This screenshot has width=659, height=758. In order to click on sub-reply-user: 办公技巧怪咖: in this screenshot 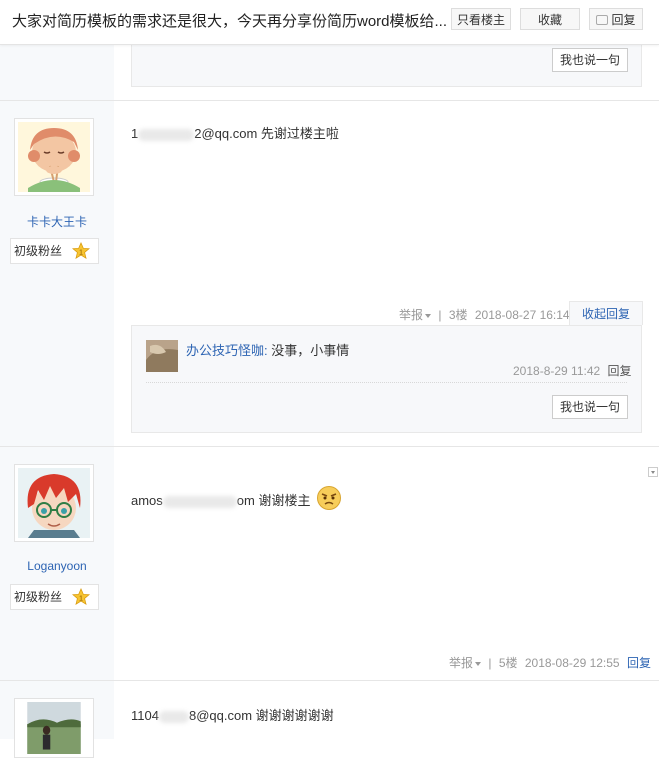, I will do `click(227, 350)`.